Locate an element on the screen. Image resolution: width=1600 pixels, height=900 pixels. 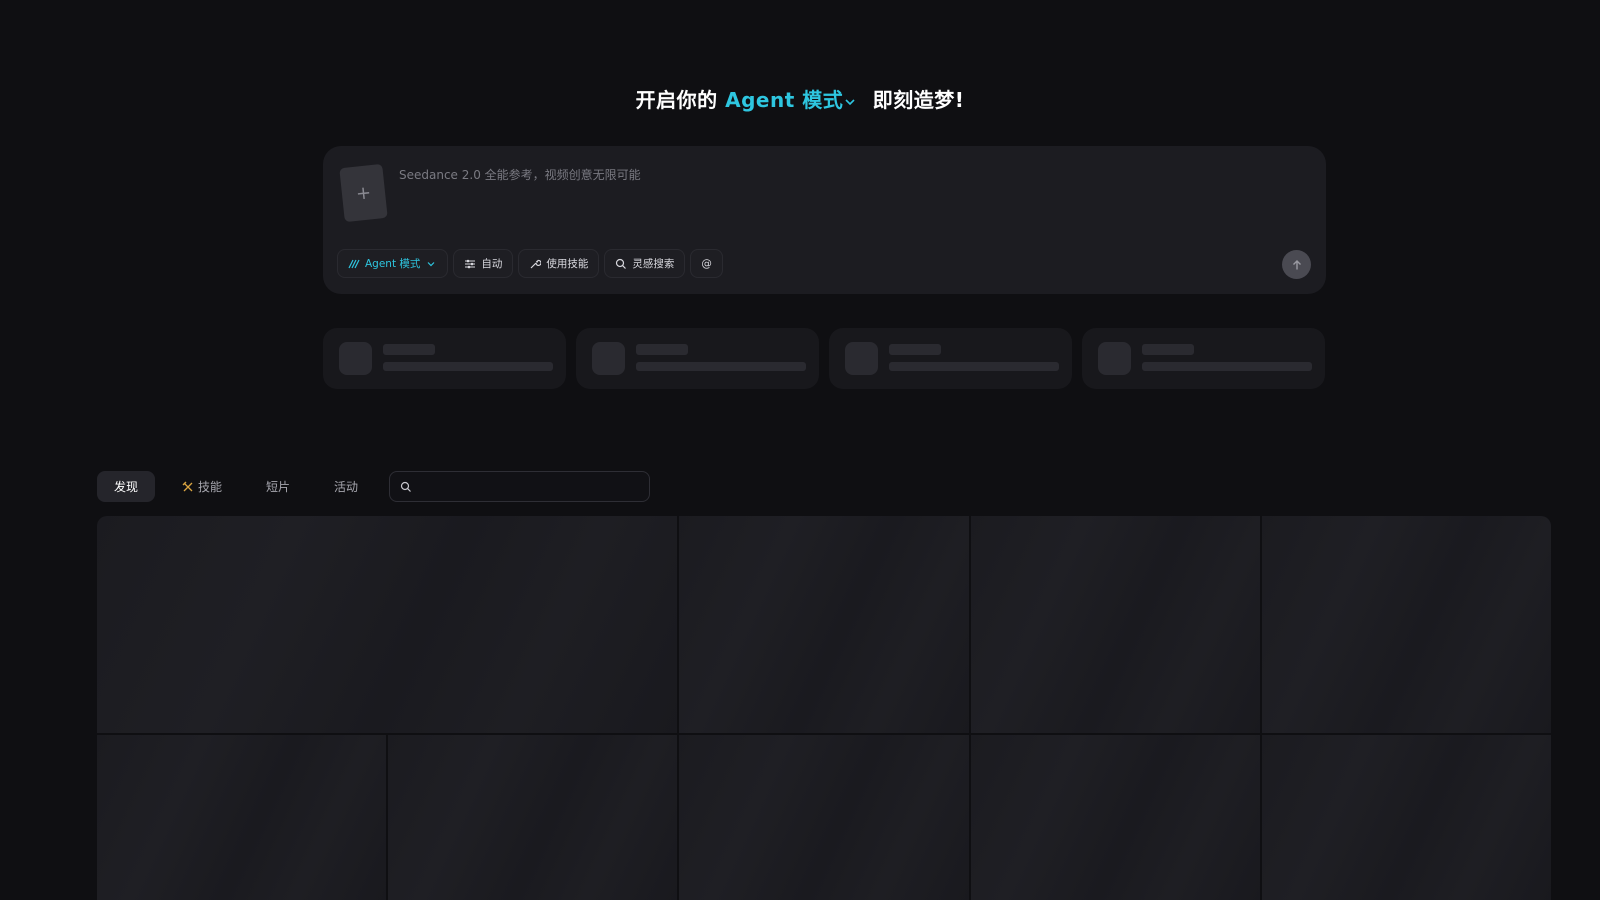
use-skill-button: 使用技能 is located at coordinates (559, 263).